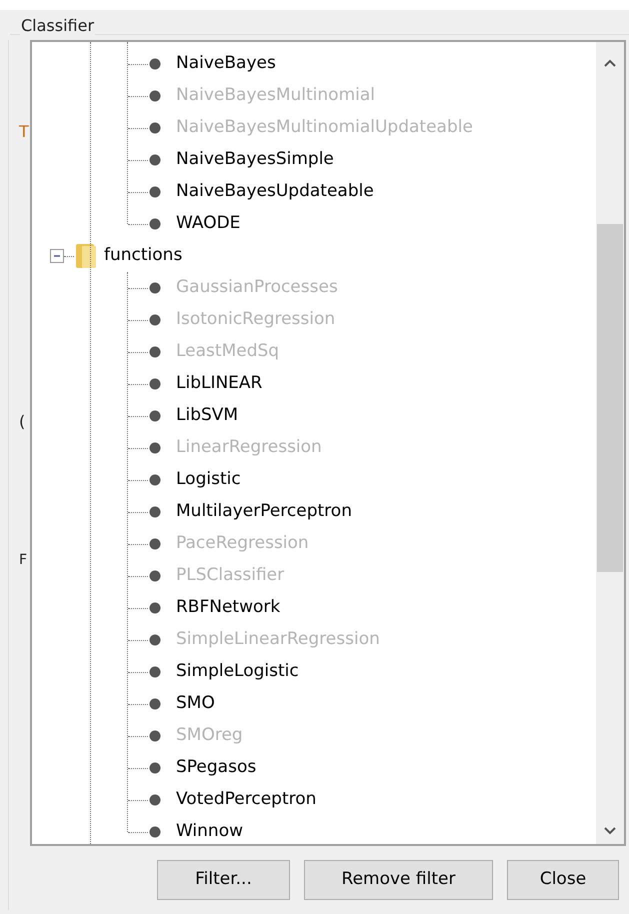 This screenshot has height=914, width=629. Describe the element at coordinates (246, 800) in the screenshot. I see `tree-item: VotedPerceptron` at that location.